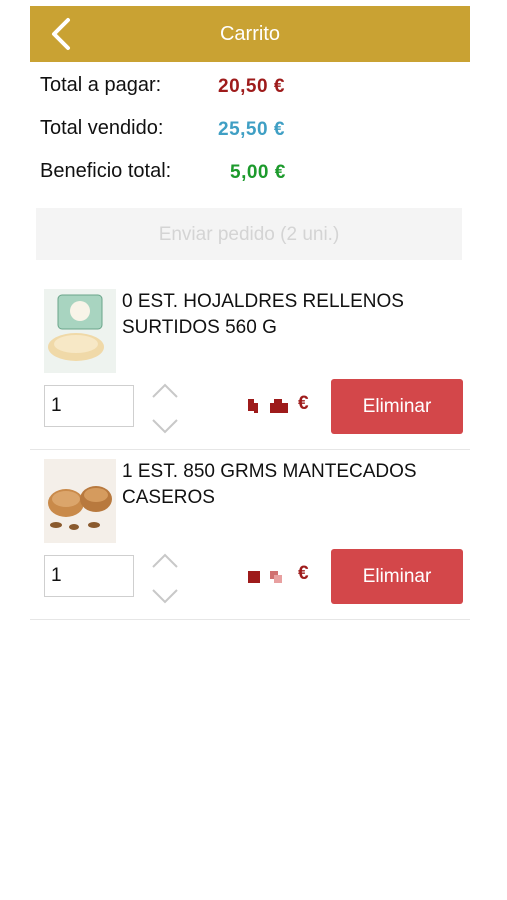  Describe the element at coordinates (251, 129) in the screenshot. I see `total-sold-value: 25,50 €` at that location.